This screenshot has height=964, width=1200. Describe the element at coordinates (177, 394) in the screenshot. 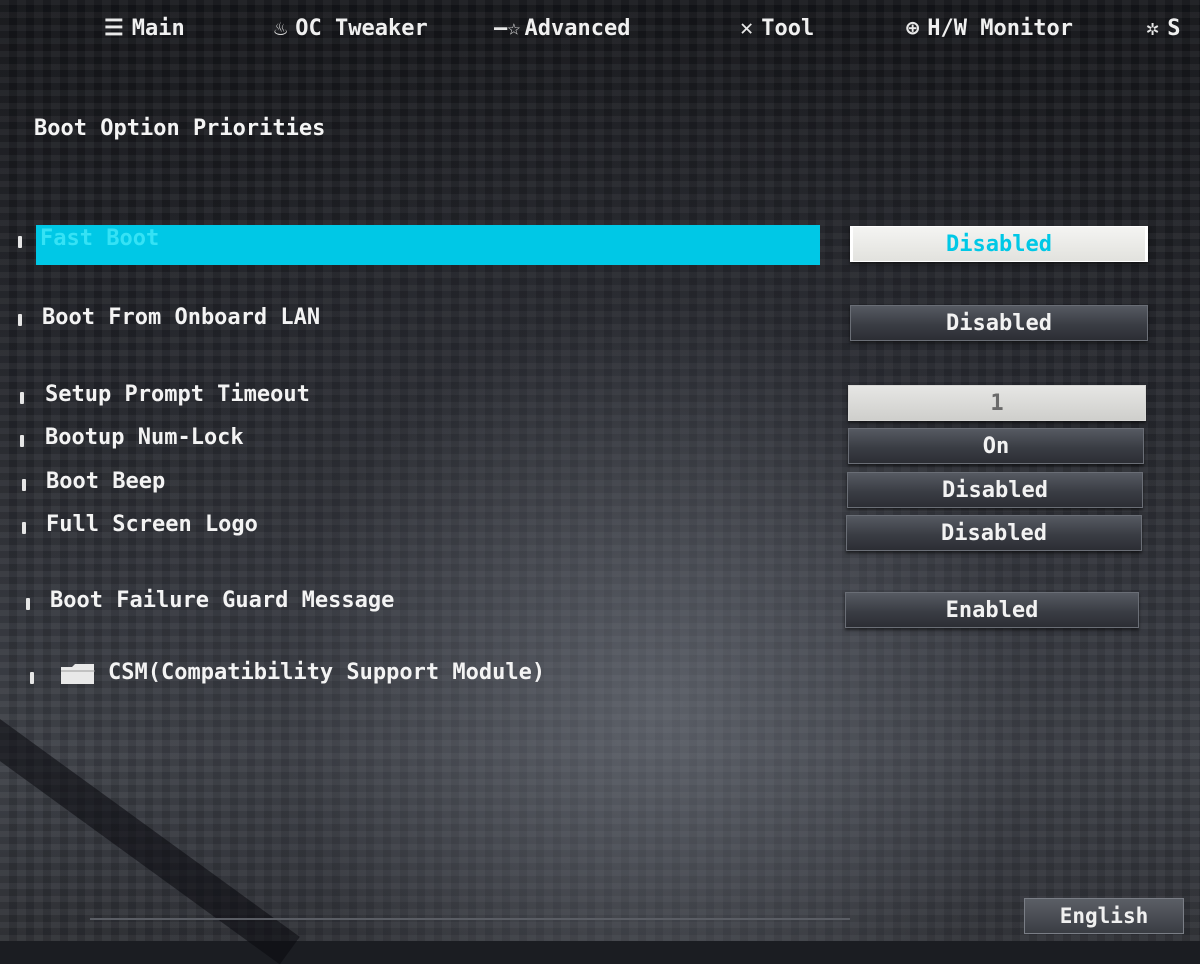

I see `setting-label-setup-prompt-timeout: Setup Prompt Timeout` at that location.